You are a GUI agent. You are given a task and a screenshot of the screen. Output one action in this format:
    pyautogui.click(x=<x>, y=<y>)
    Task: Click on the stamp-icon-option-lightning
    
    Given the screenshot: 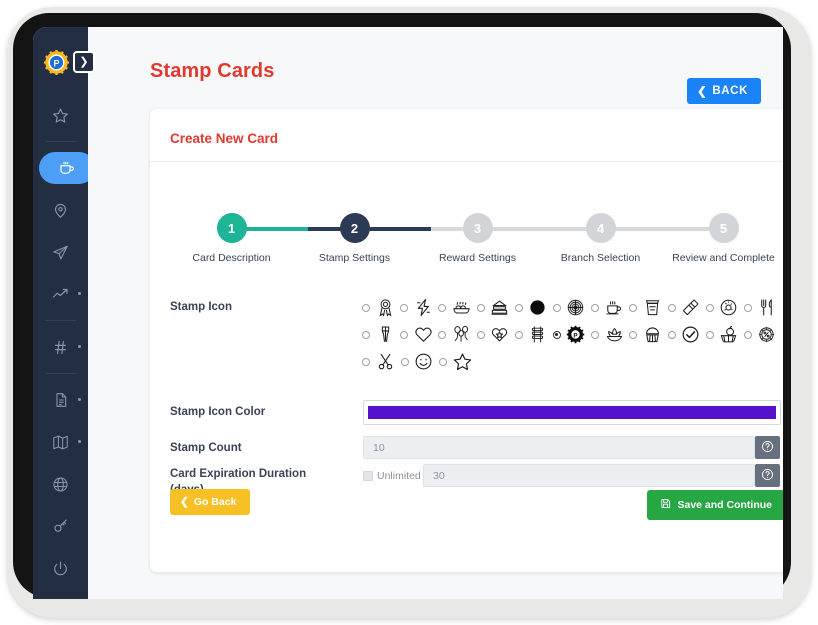 What is the action you would take?
    pyautogui.click(x=419, y=308)
    